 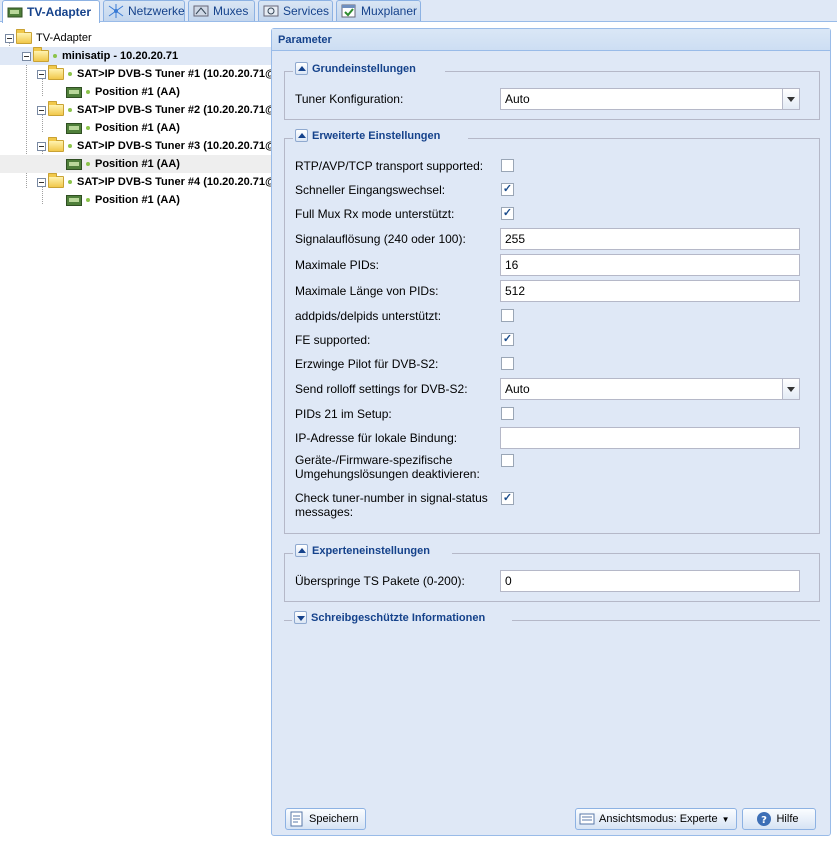 What do you see at coordinates (201, 11) in the screenshot?
I see `mux-icon` at bounding box center [201, 11].